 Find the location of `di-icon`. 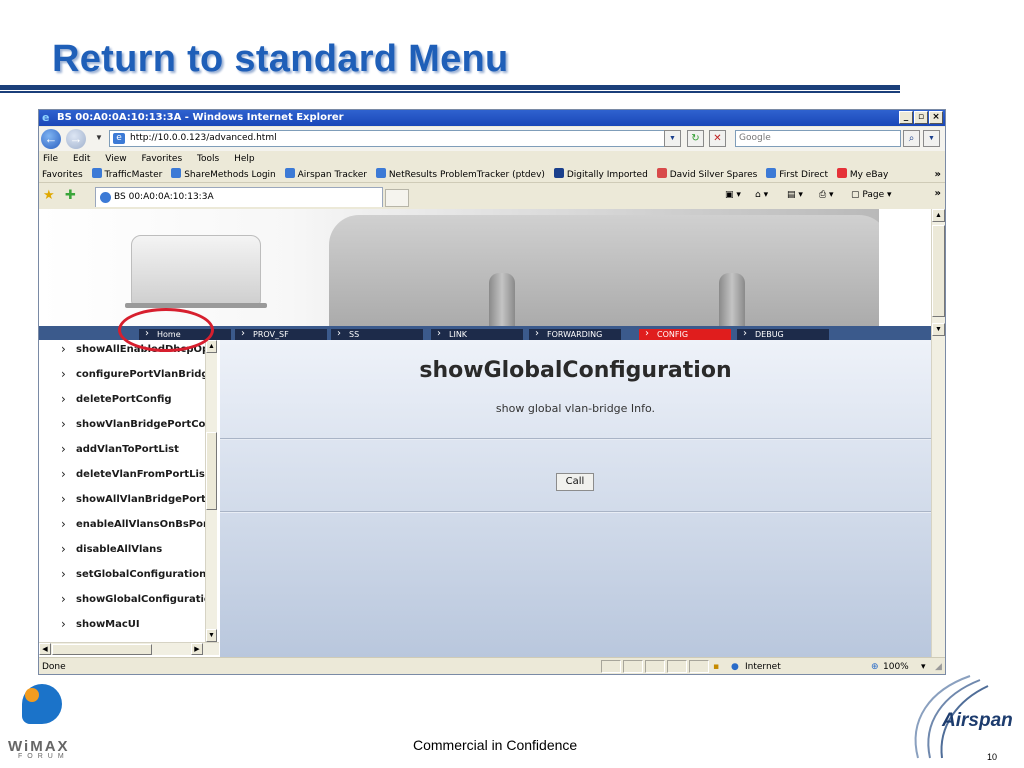

di-icon is located at coordinates (558, 173).